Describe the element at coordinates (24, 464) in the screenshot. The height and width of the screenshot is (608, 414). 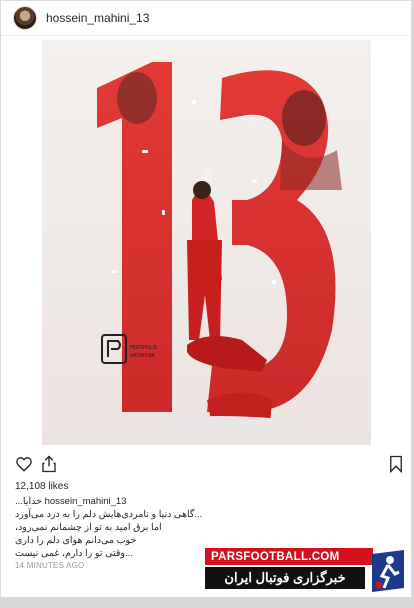
I see `heart-icon` at that location.